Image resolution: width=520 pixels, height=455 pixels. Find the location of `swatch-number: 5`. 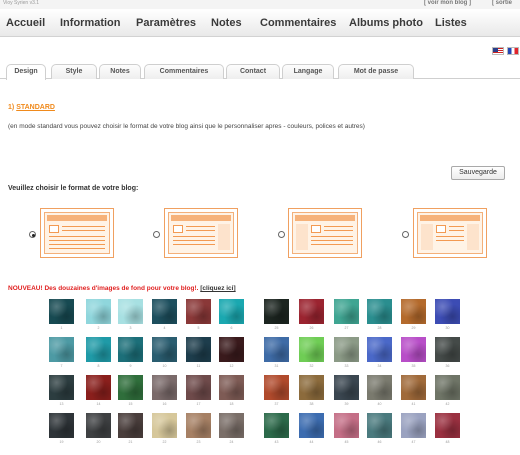

swatch-number: 5 is located at coordinates (198, 328).